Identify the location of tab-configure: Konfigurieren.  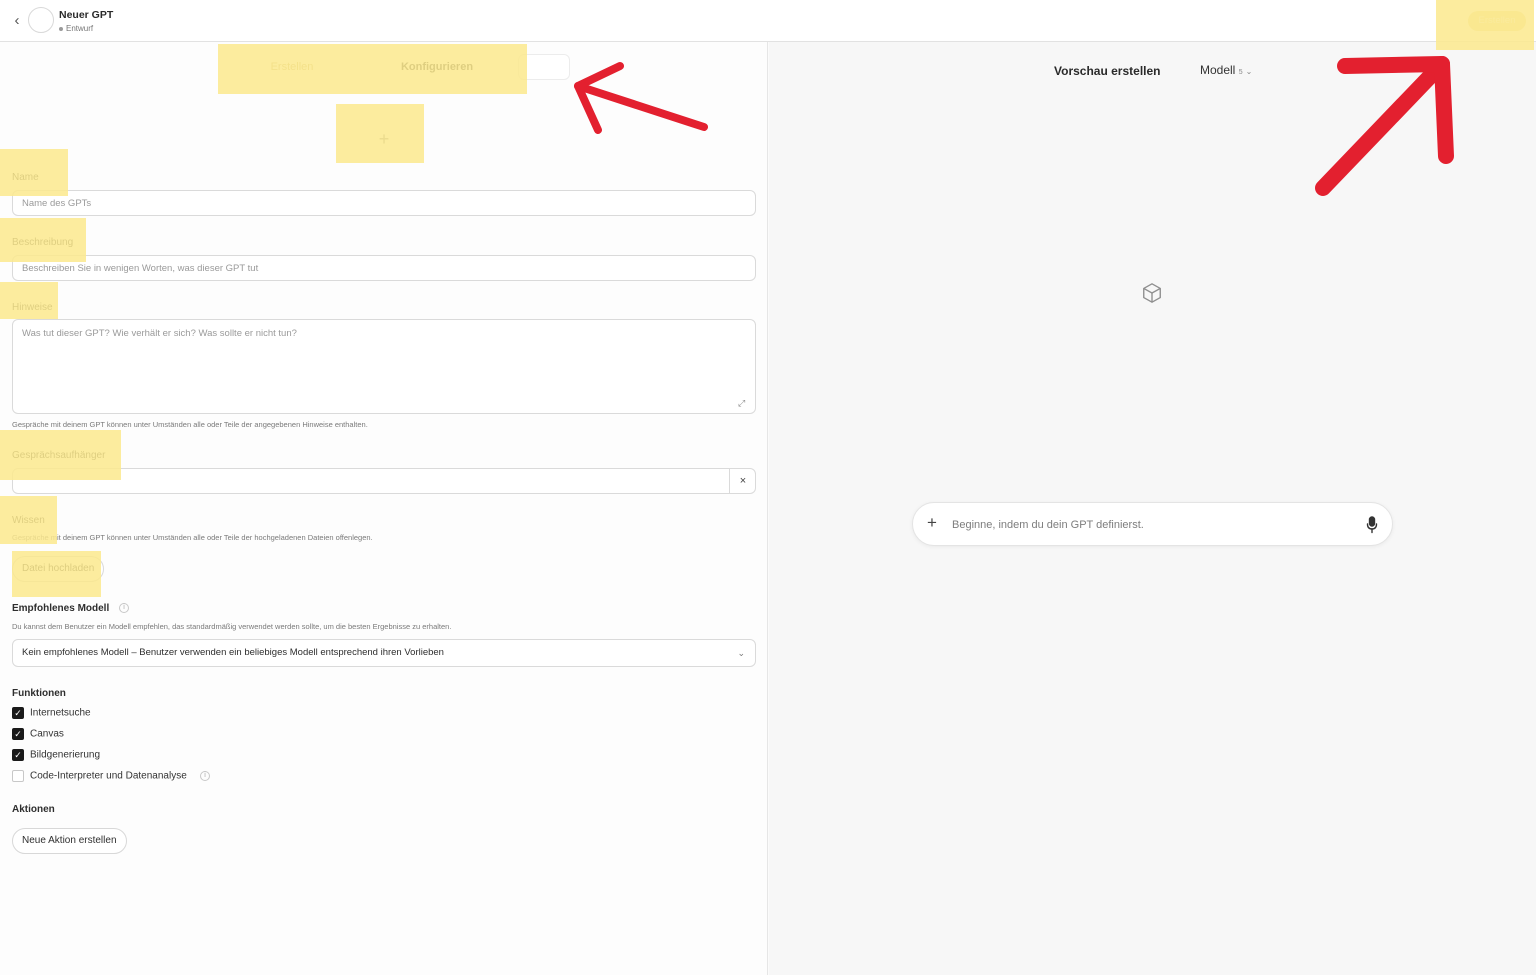
(437, 67).